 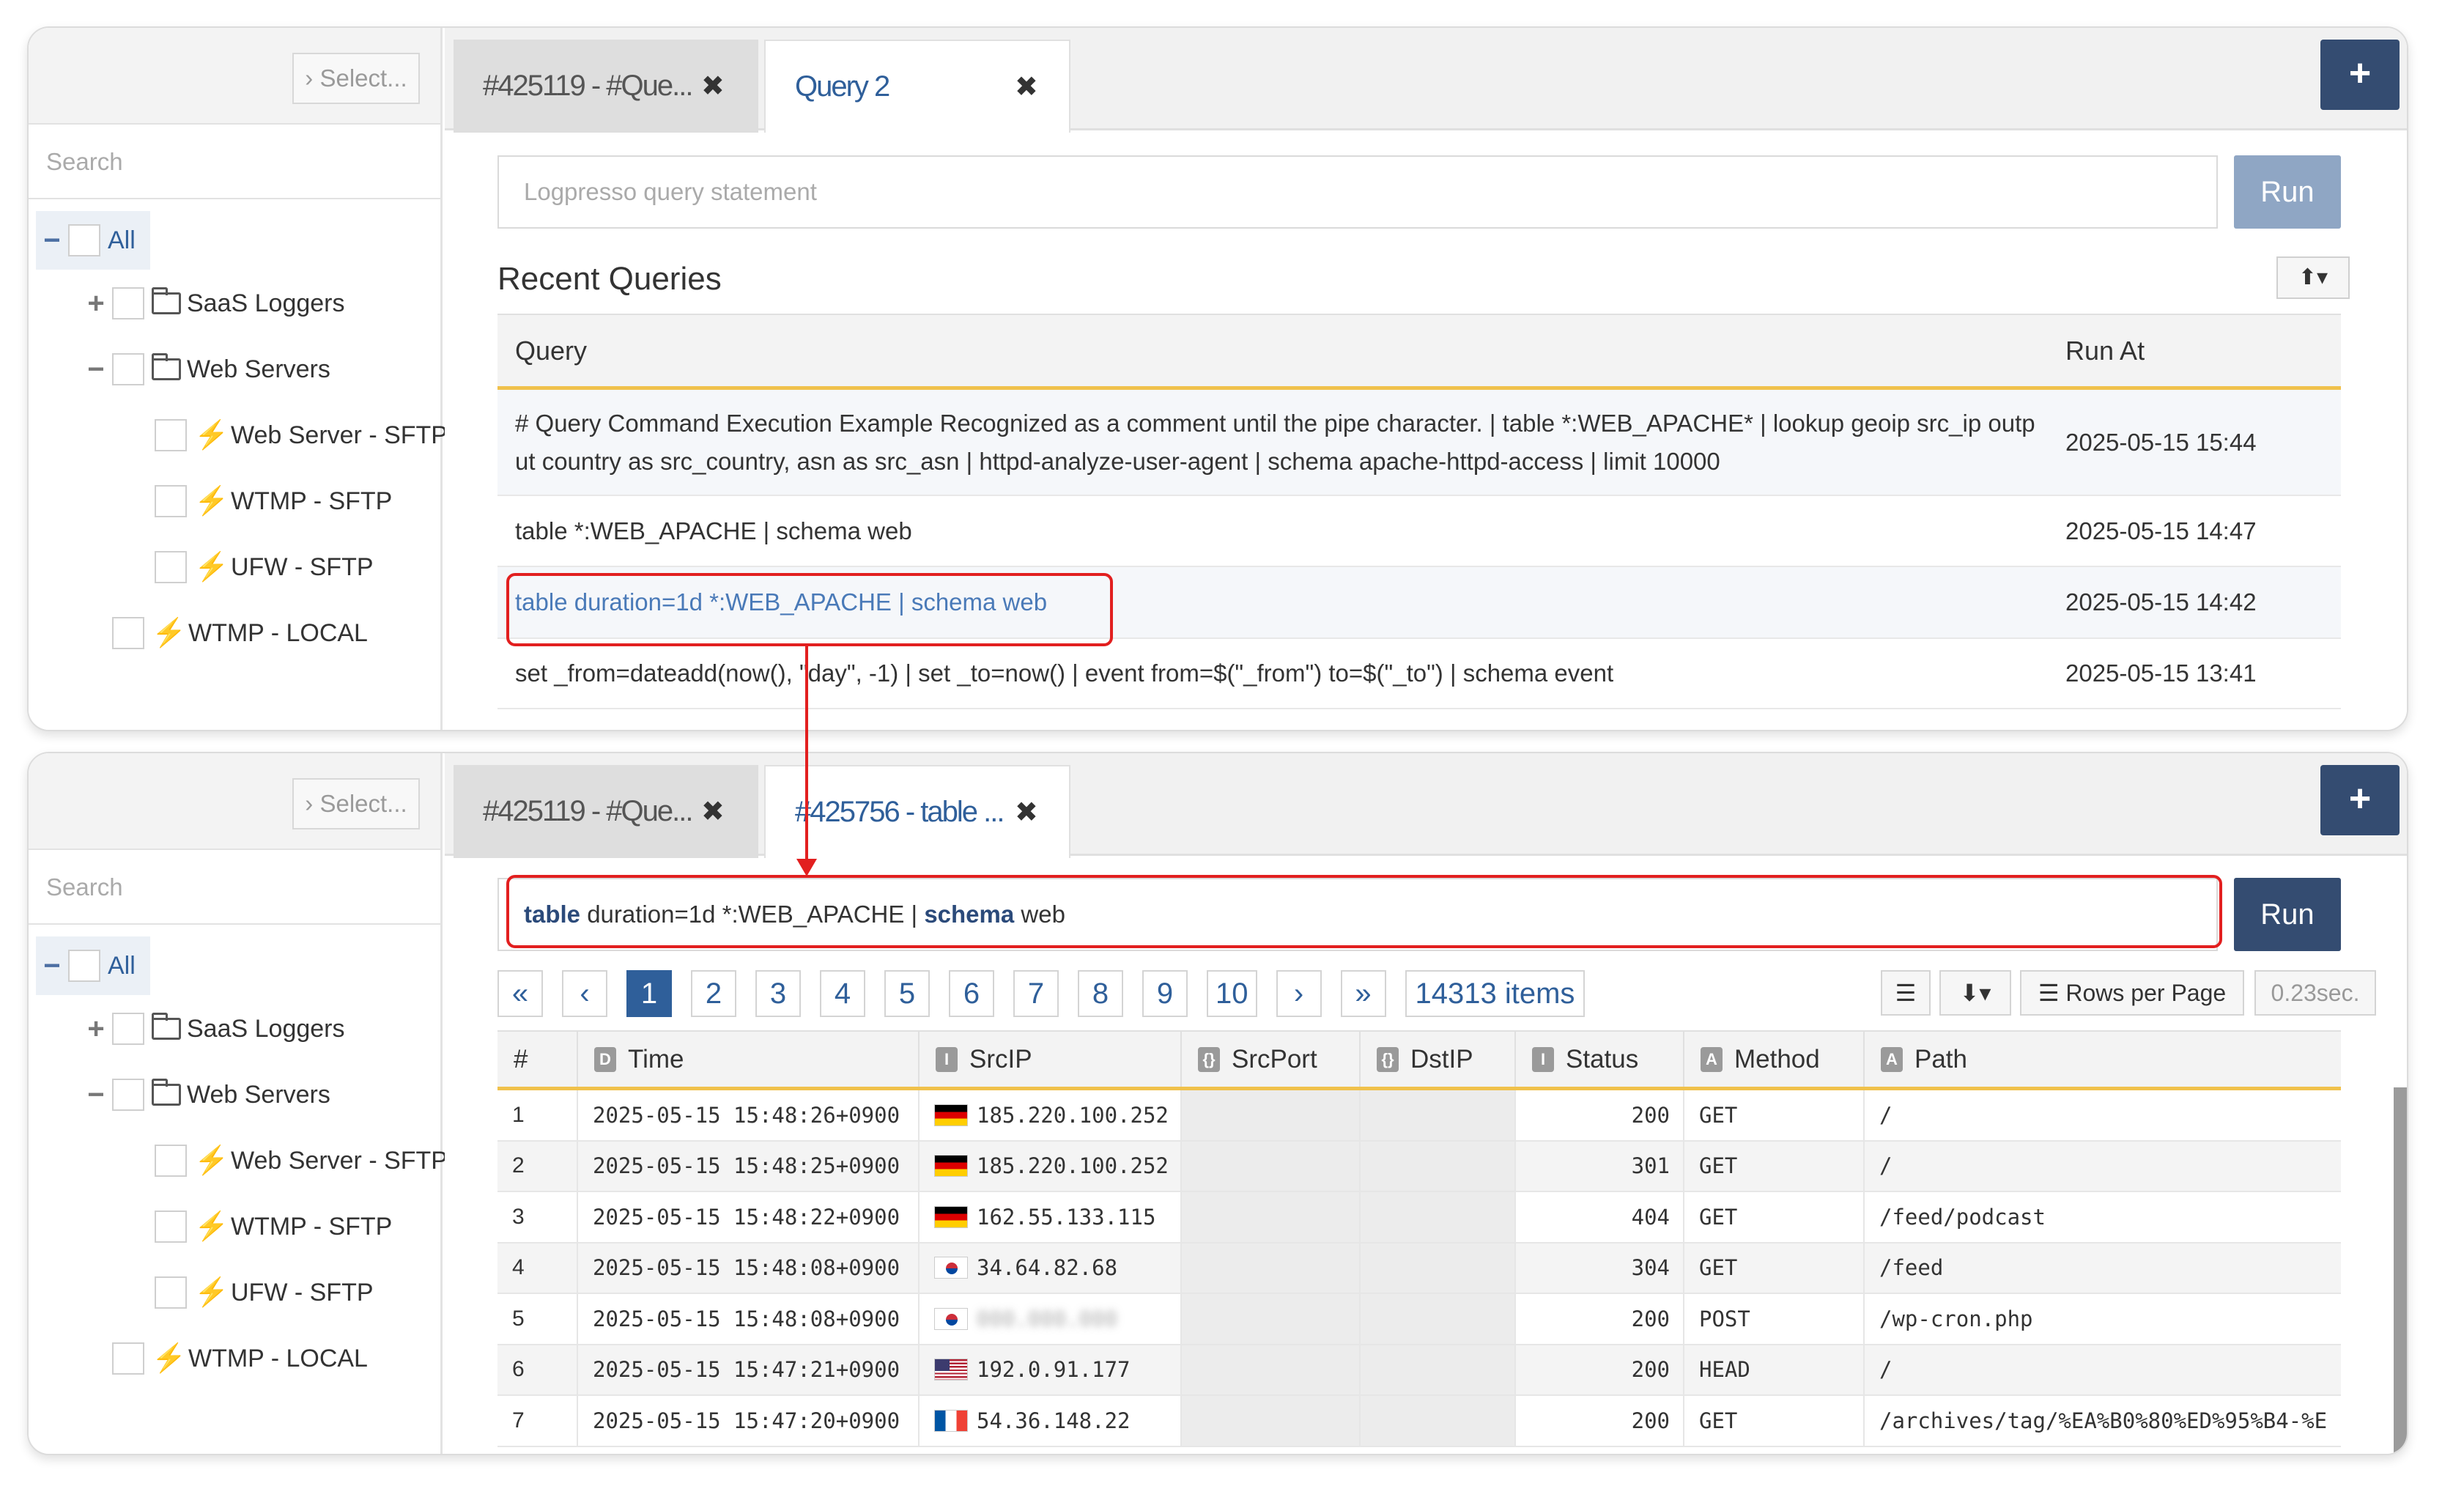 I want to click on page-5: 5, so click(x=907, y=993).